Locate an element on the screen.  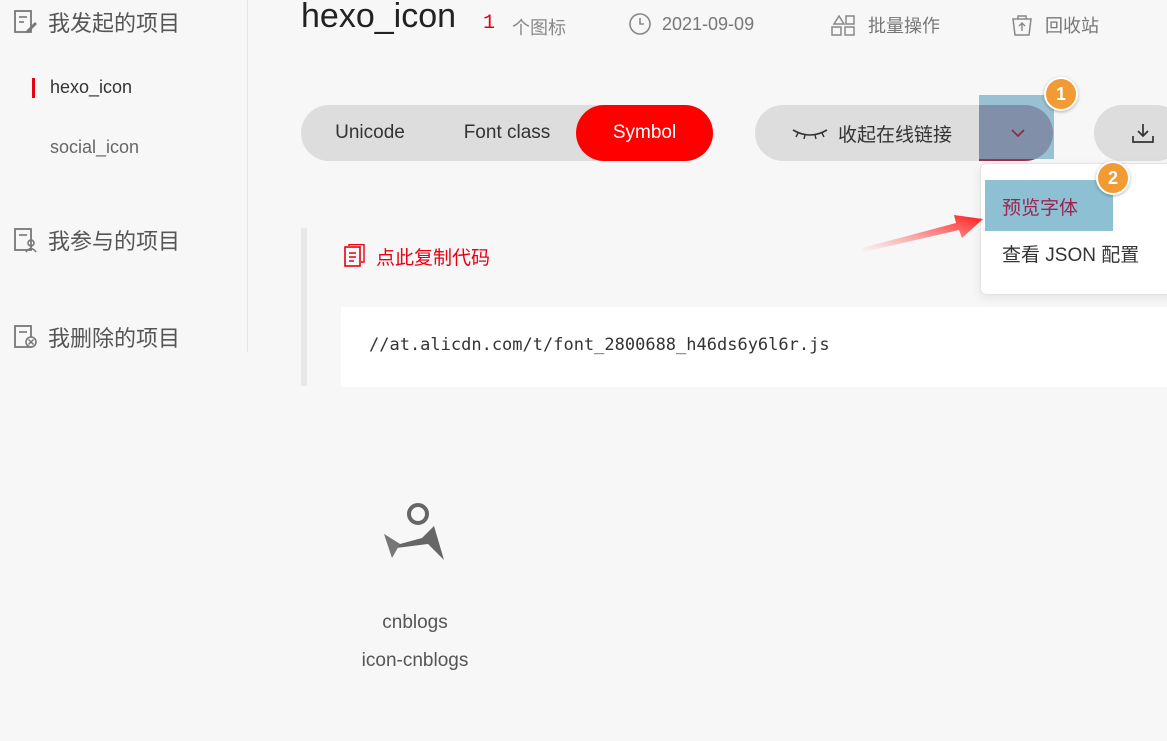
collapse-label-wrap: 收起在线链接 is located at coordinates (871, 133).